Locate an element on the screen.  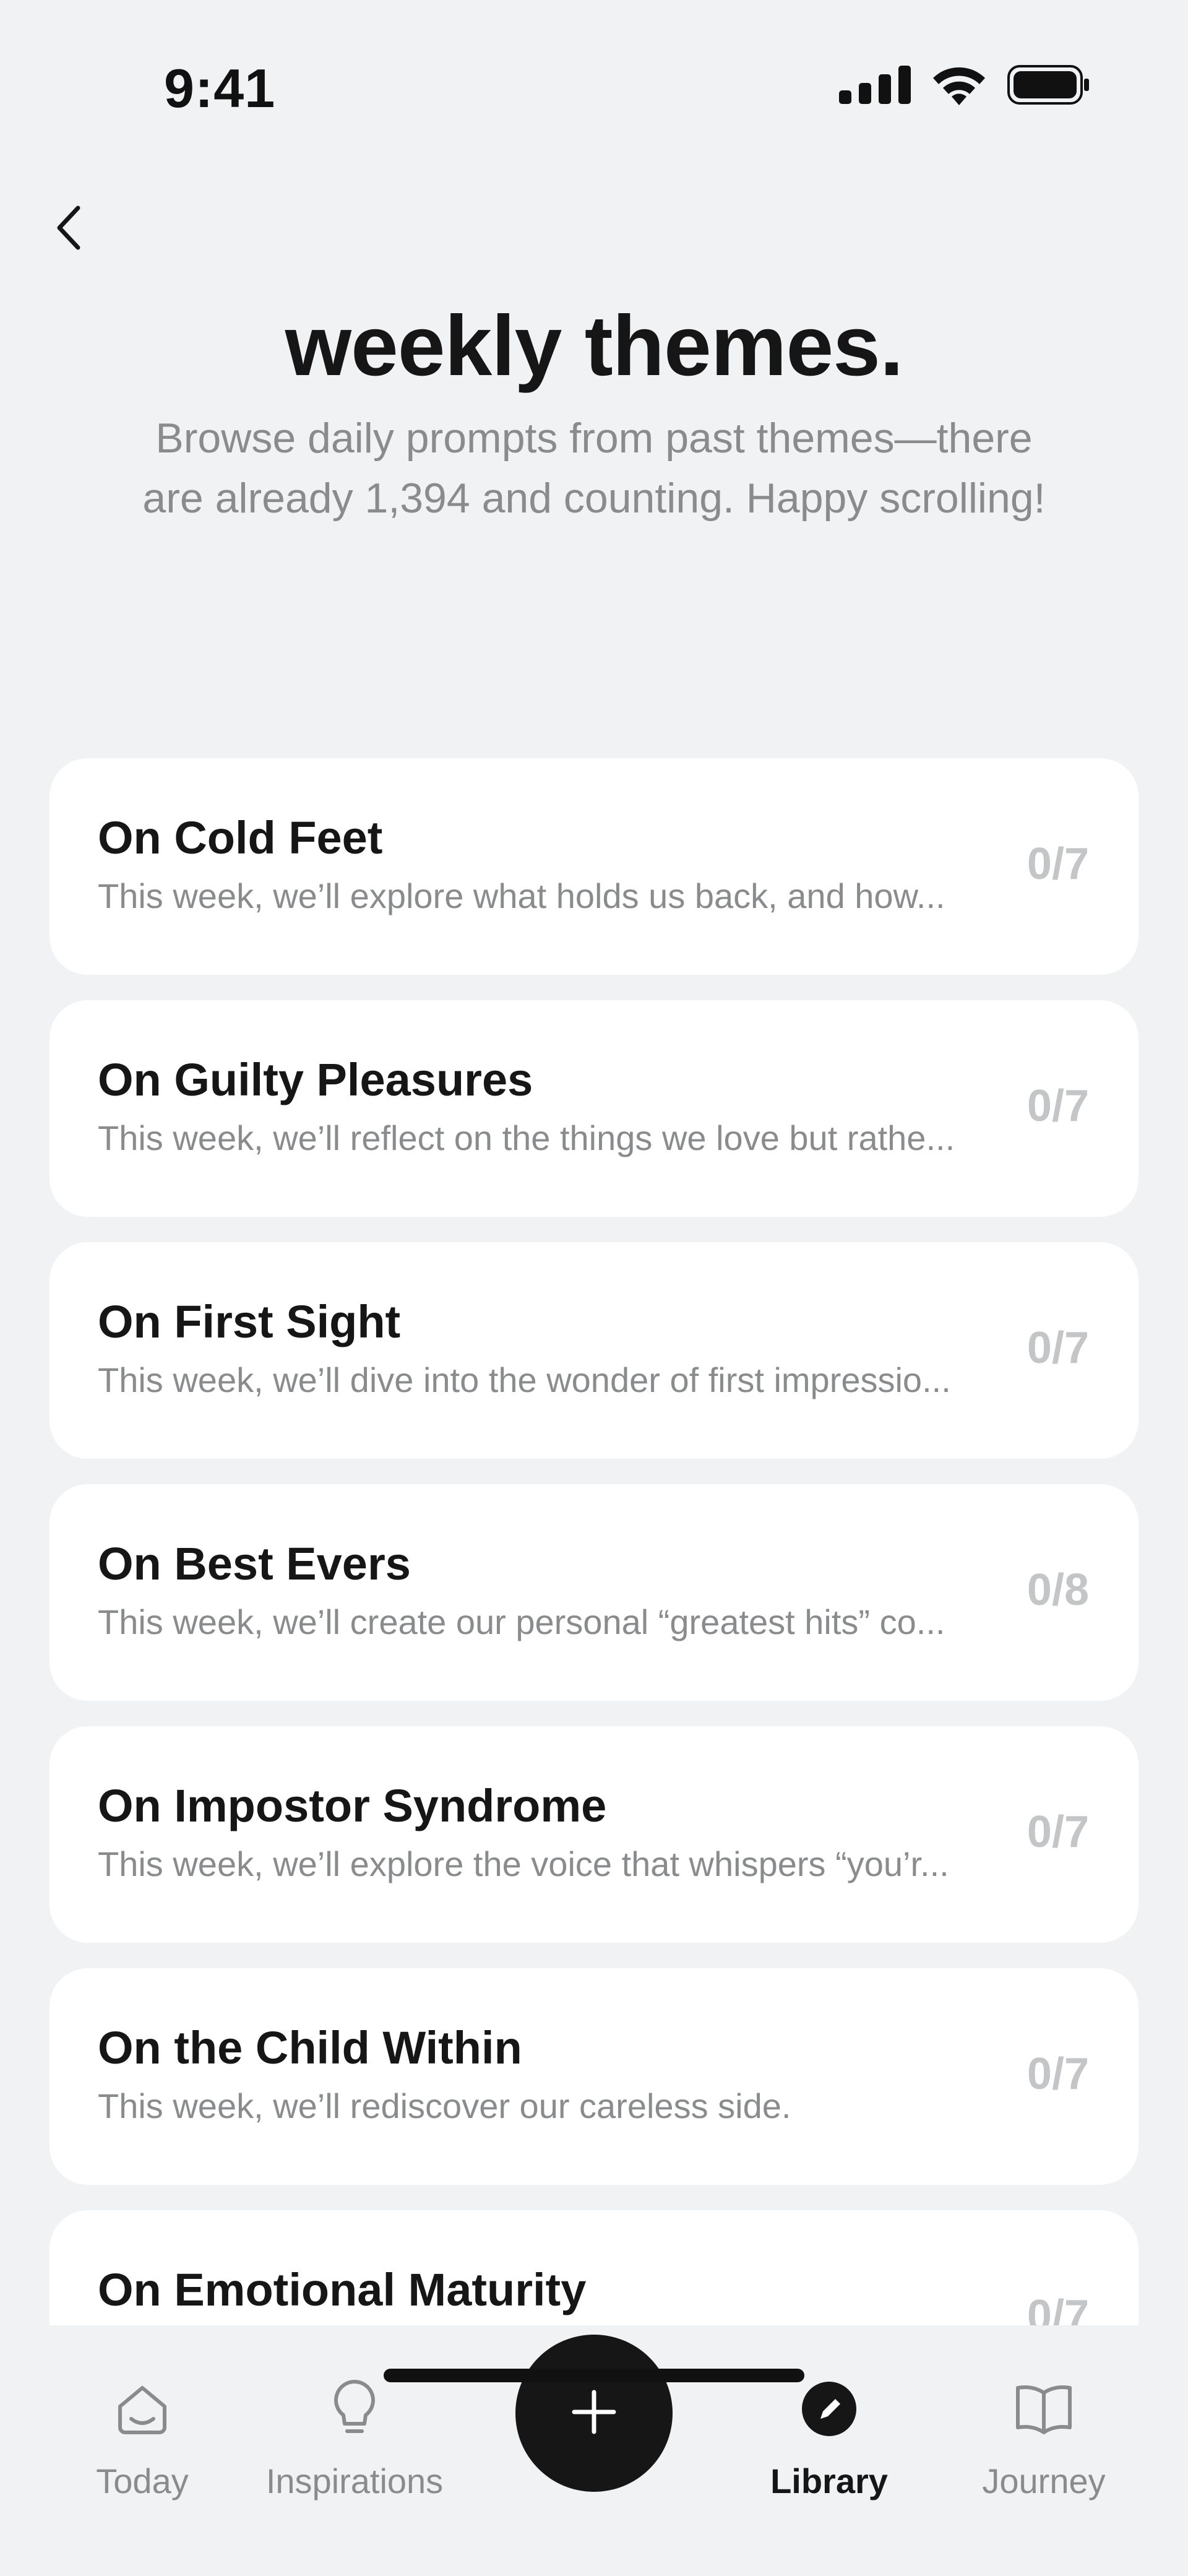
add-button is located at coordinates (594, 2413).